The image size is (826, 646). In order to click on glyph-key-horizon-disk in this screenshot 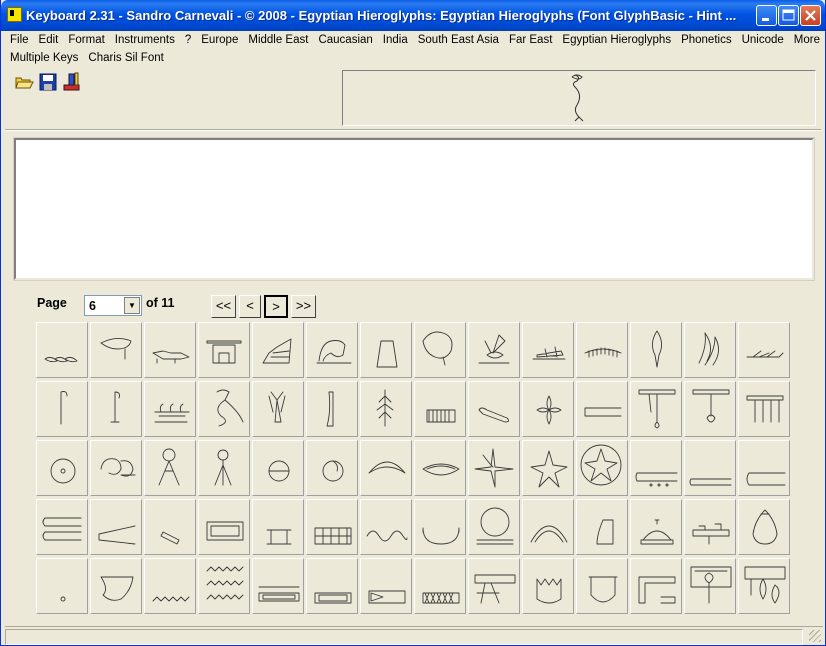, I will do `click(278, 468)`.